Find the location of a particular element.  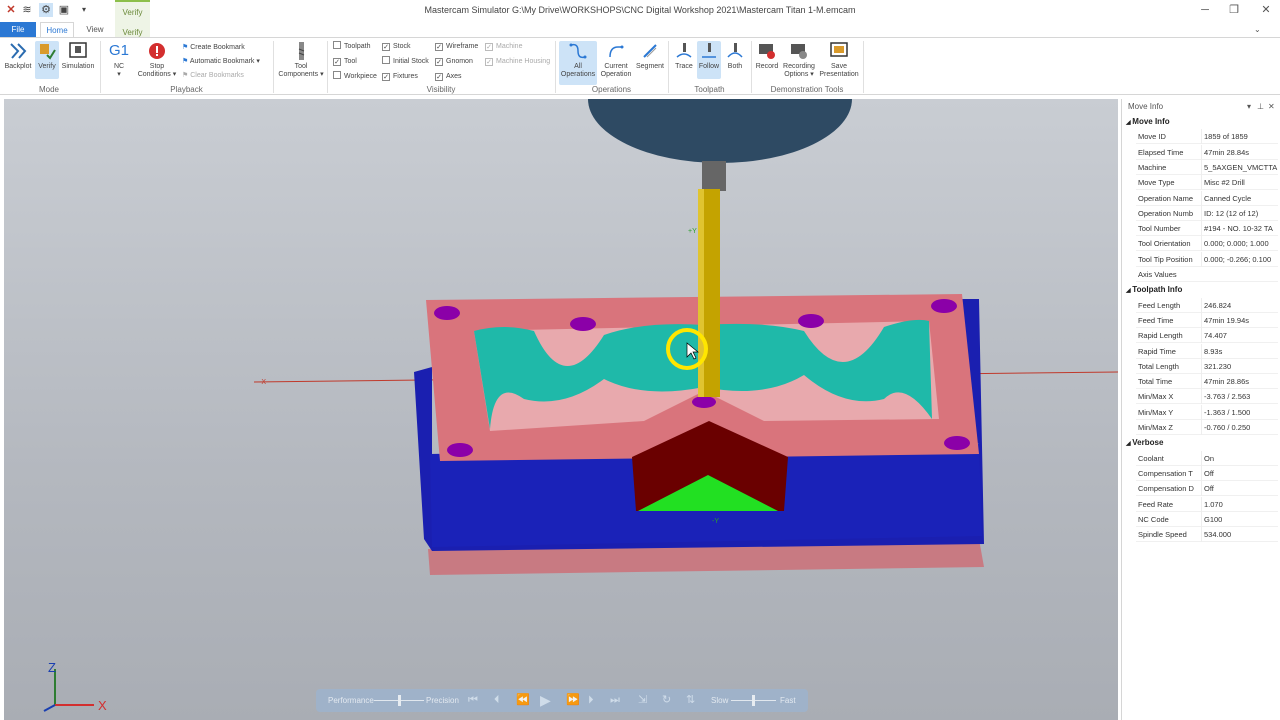

tool-components-icon is located at coordinates (301, 51).